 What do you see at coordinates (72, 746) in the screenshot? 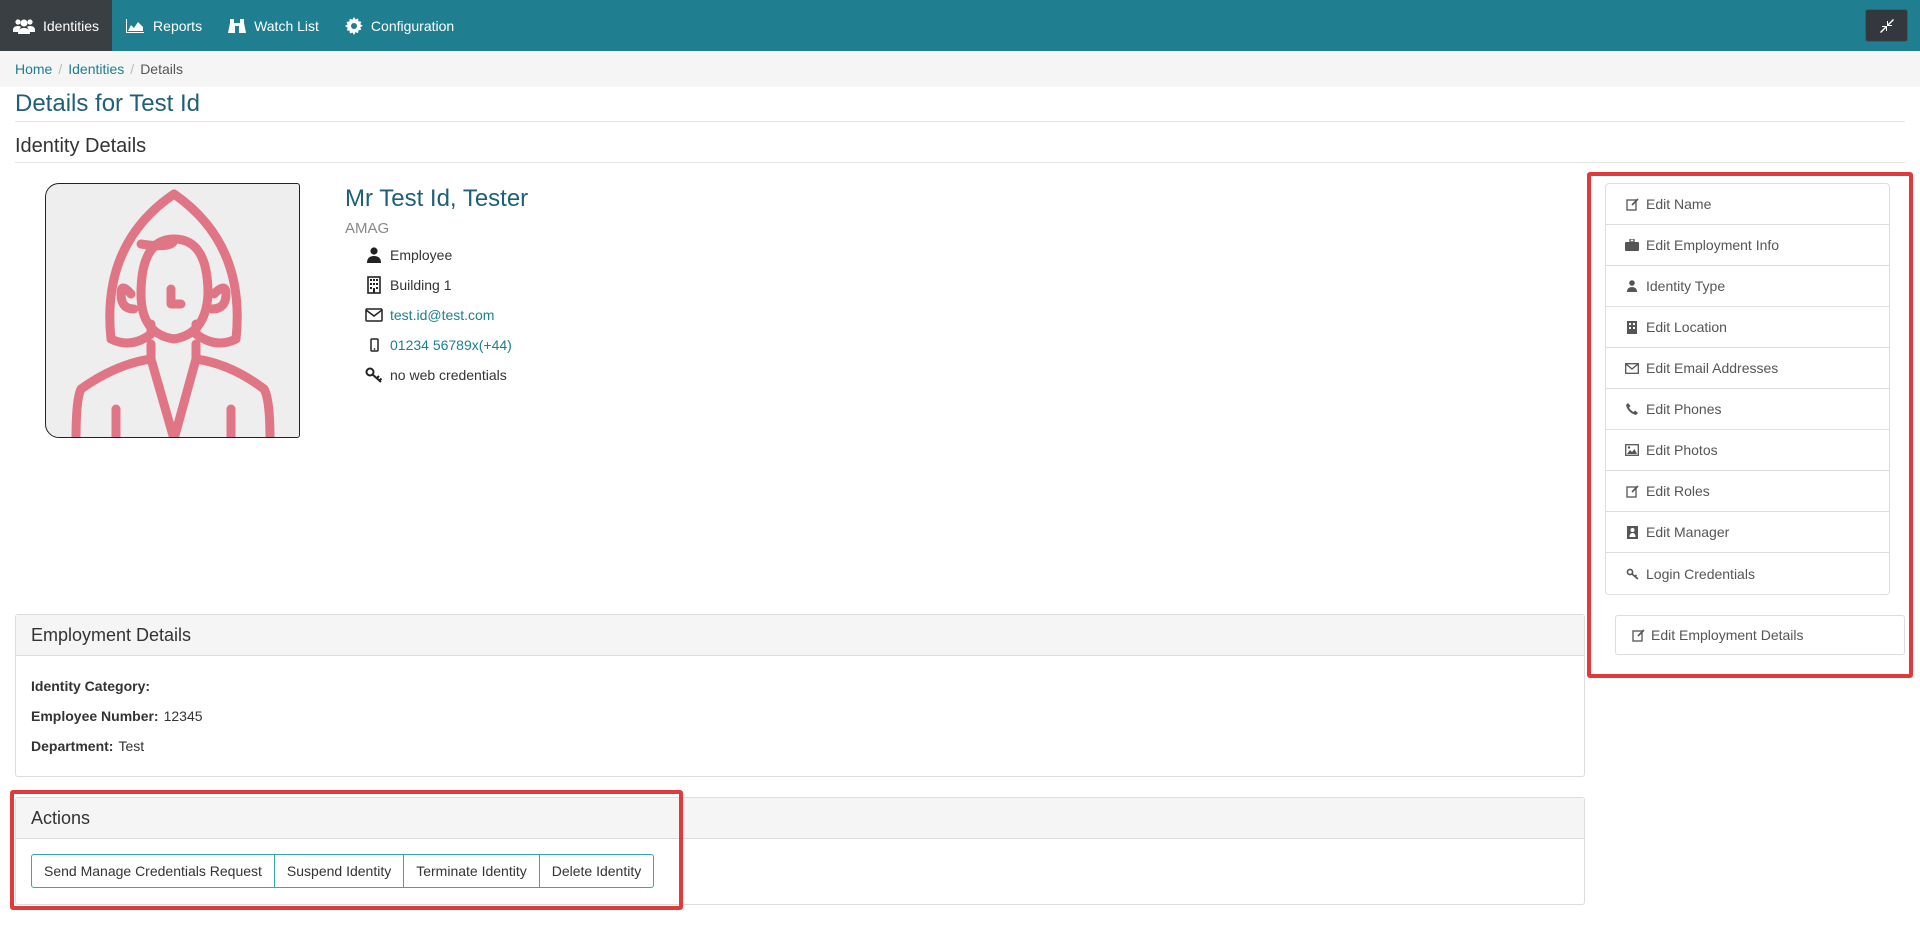
I see `department-label: Department:` at bounding box center [72, 746].